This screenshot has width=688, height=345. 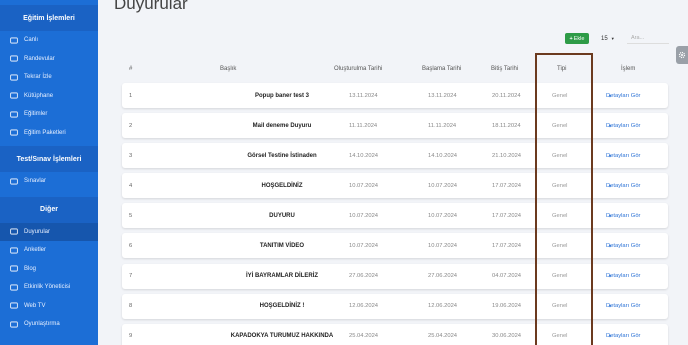 What do you see at coordinates (14, 95) in the screenshot?
I see `library-icon` at bounding box center [14, 95].